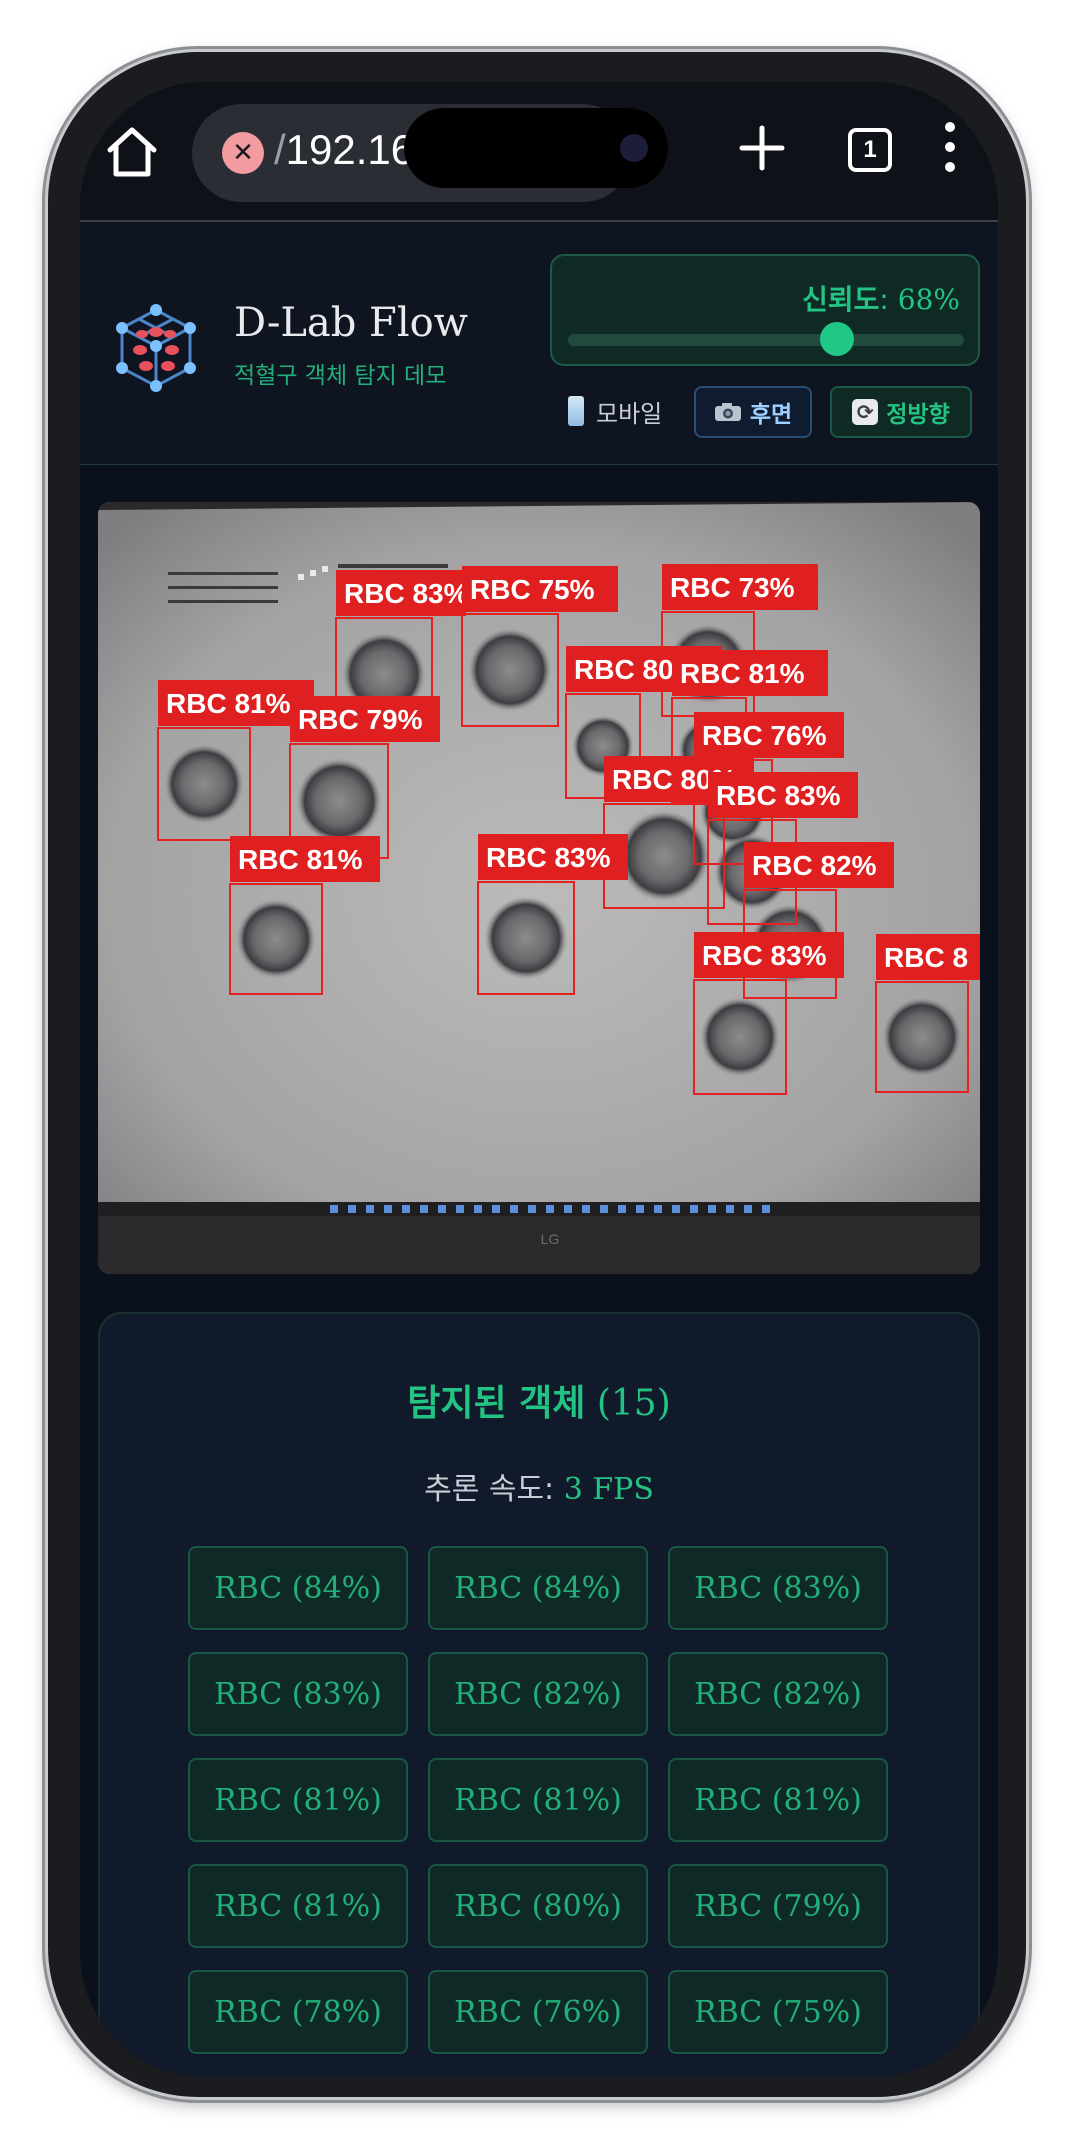 This screenshot has height=2147, width=1075. What do you see at coordinates (351, 323) in the screenshot?
I see `app-title: D-Lab Flow` at bounding box center [351, 323].